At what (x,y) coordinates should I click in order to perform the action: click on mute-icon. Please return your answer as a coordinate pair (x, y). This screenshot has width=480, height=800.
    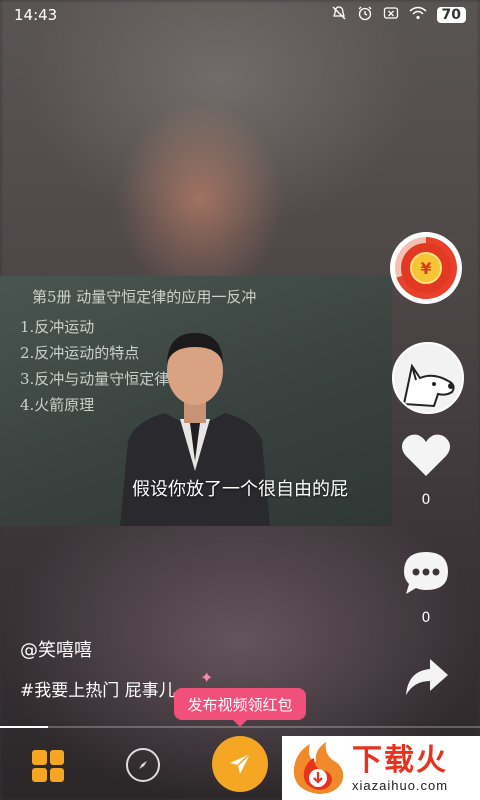
    Looking at the image, I should click on (339, 15).